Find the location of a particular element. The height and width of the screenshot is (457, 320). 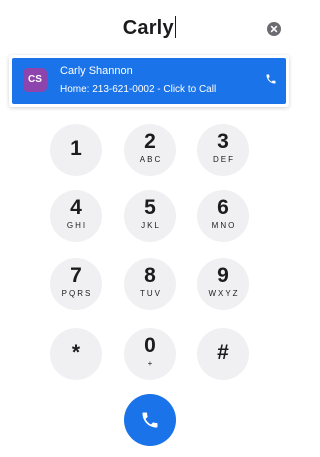

dial-search-value: Carly is located at coordinates (148, 28).